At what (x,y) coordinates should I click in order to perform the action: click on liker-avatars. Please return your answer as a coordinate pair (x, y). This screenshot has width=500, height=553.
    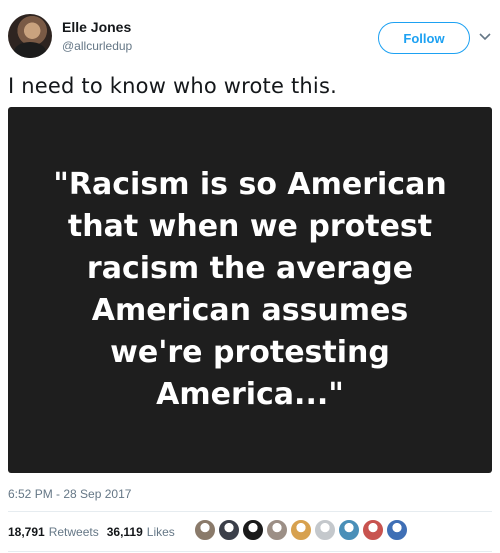
    Looking at the image, I should click on (302, 532).